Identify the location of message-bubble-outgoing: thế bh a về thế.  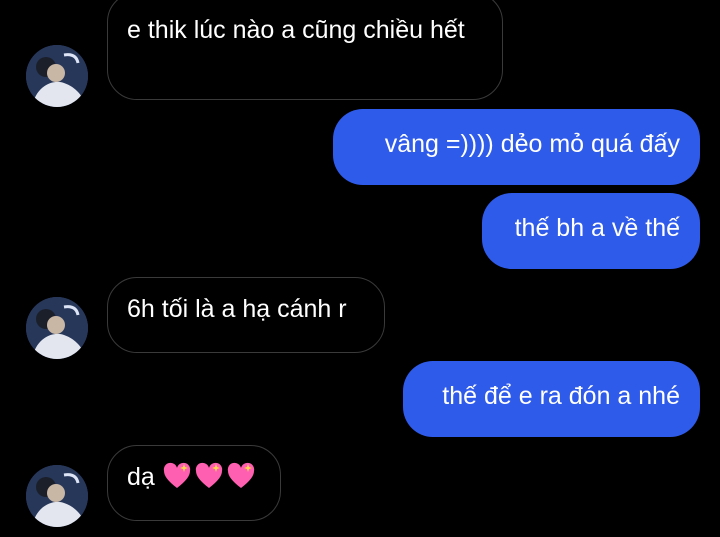
(591, 231).